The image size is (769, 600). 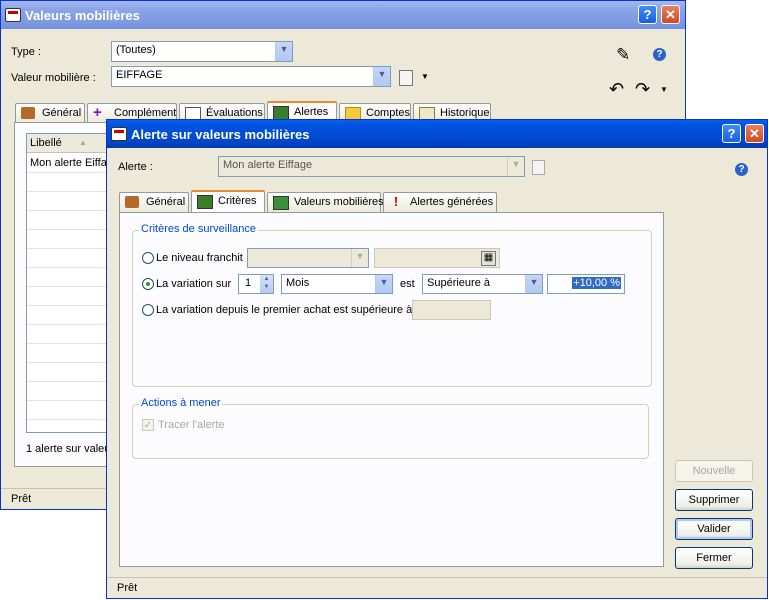 What do you see at coordinates (465, 113) in the screenshot?
I see `tab-label: Historique` at bounding box center [465, 113].